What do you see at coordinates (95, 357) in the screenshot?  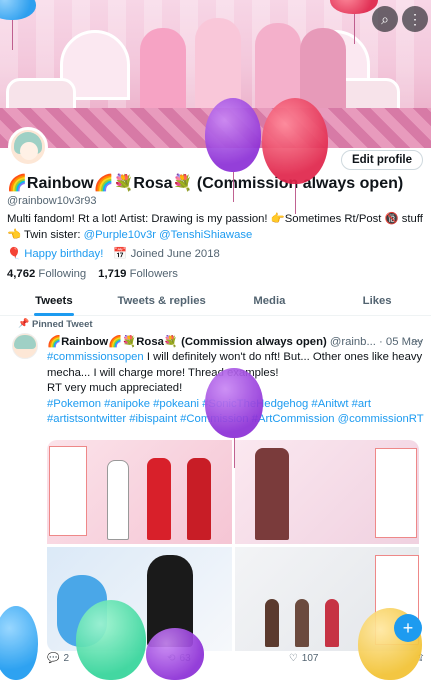 I see `hashtag-commissionsopen: #commissionsopen` at bounding box center [95, 357].